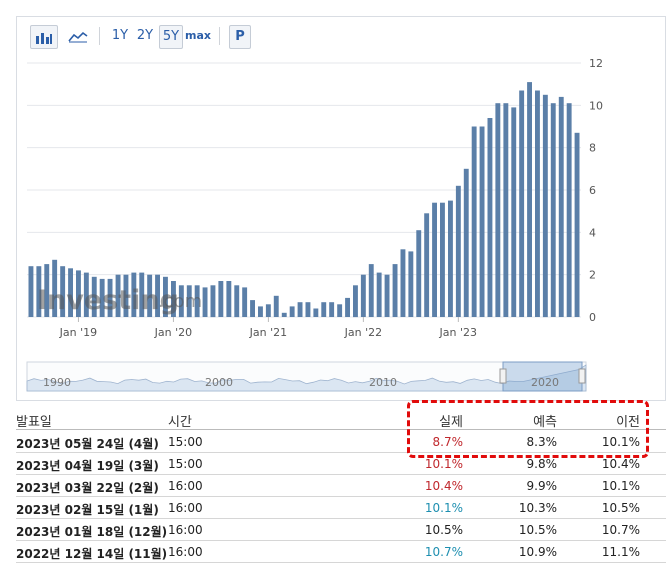 This screenshot has height=579, width=671. What do you see at coordinates (592, 317) in the screenshot?
I see `y-tick-label: 0` at bounding box center [592, 317].